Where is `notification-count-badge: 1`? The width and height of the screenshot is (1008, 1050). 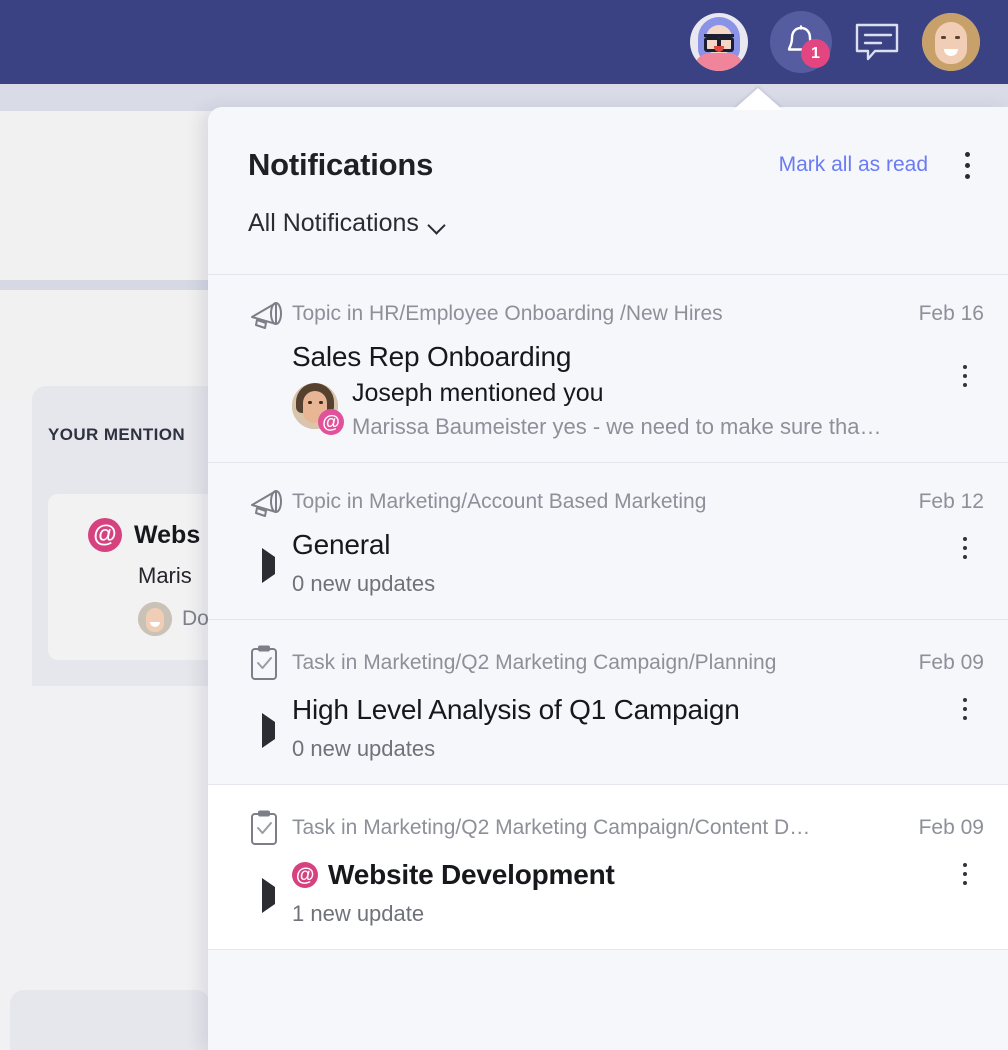 notification-count-badge: 1 is located at coordinates (815, 53).